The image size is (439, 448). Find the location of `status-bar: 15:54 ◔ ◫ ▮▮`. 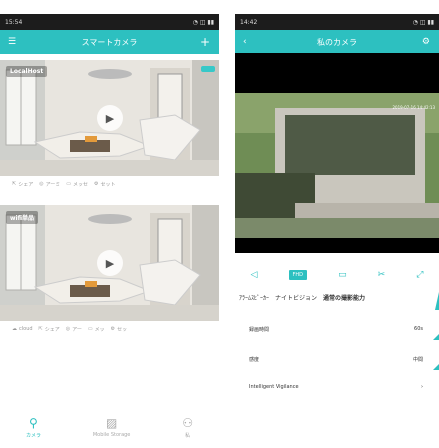

status-bar: 15:54 ◔ ◫ ▮▮ is located at coordinates (109, 22).